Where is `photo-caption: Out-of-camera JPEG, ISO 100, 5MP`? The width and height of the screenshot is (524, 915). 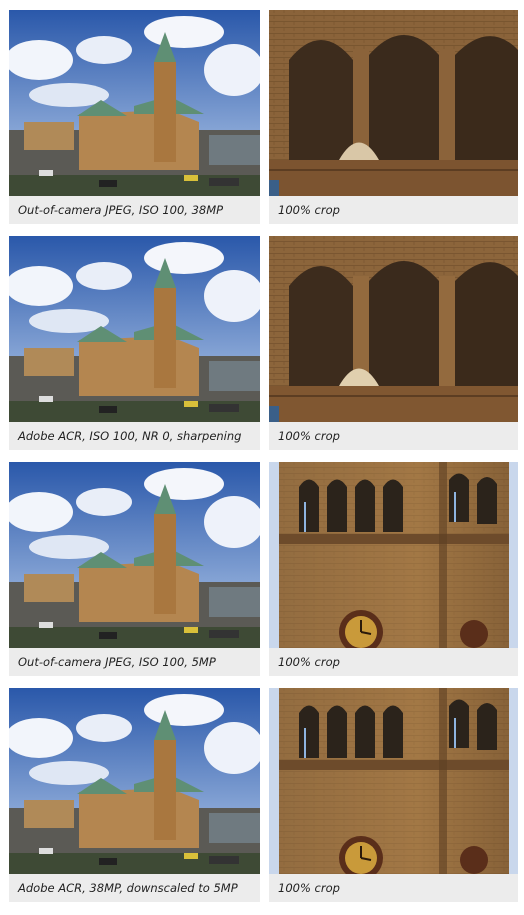
photo-caption: Out-of-camera JPEG, ISO 100, 5MP is located at coordinates (134, 662).